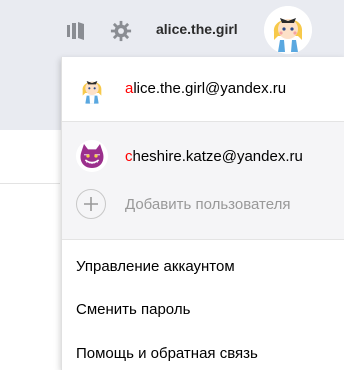  Describe the element at coordinates (203, 310) in the screenshot. I see `menu-item-change-password: Сменить пароль` at that location.